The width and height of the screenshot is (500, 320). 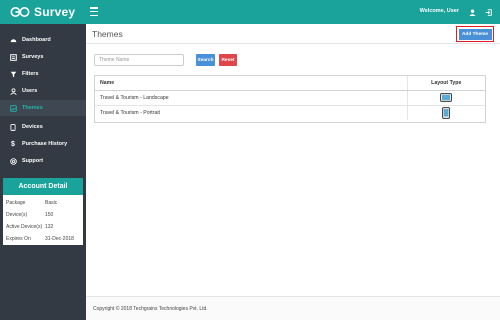 What do you see at coordinates (228, 60) in the screenshot?
I see `reset-button: Reset` at bounding box center [228, 60].